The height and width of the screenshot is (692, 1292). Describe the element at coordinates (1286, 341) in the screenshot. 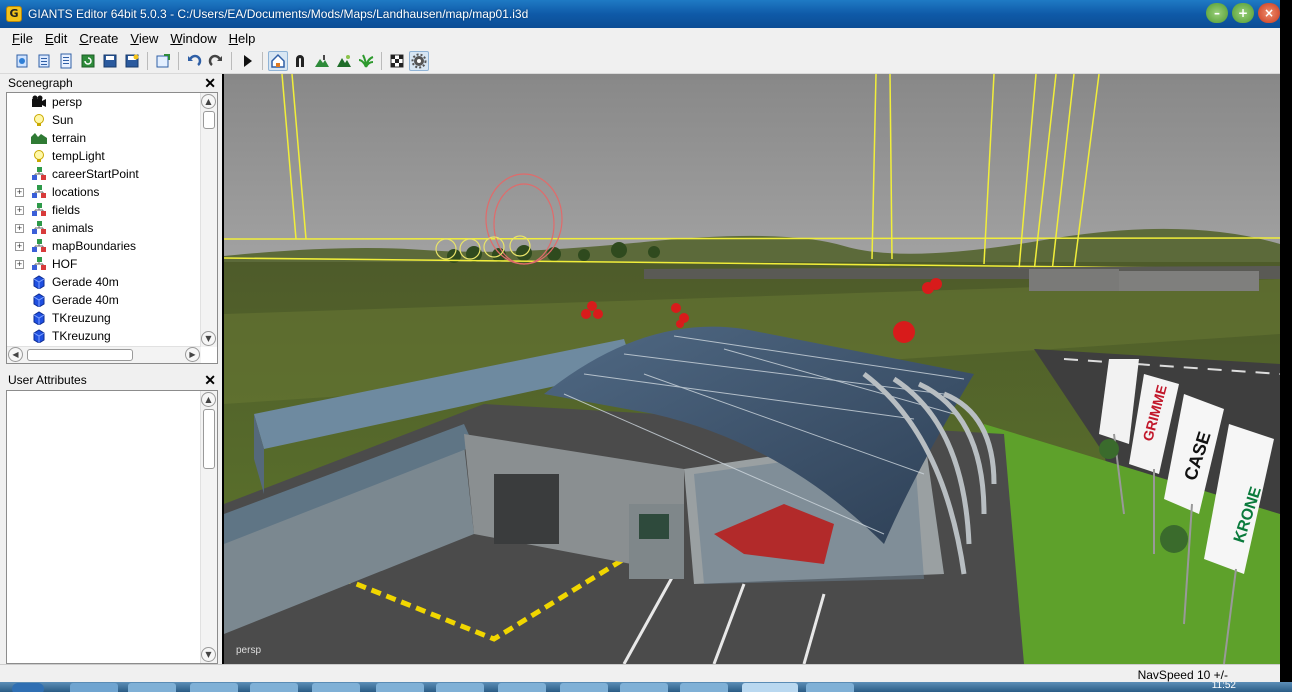

I see `screen-edge` at that location.